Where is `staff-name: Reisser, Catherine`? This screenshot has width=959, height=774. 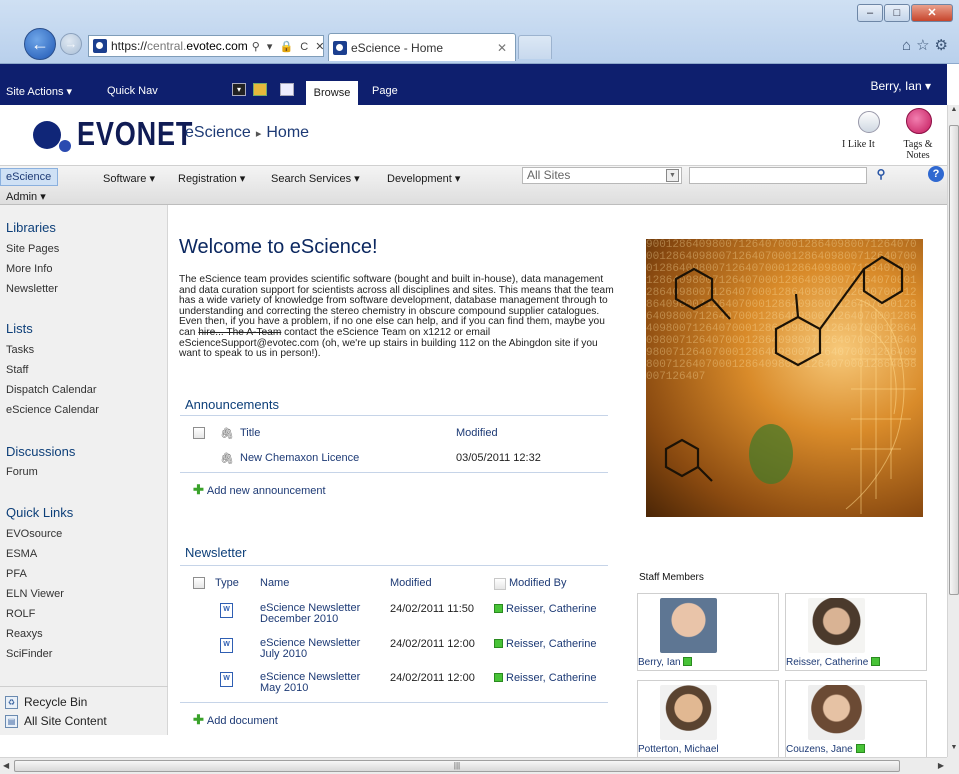 staff-name: Reisser, Catherine is located at coordinates (834, 662).